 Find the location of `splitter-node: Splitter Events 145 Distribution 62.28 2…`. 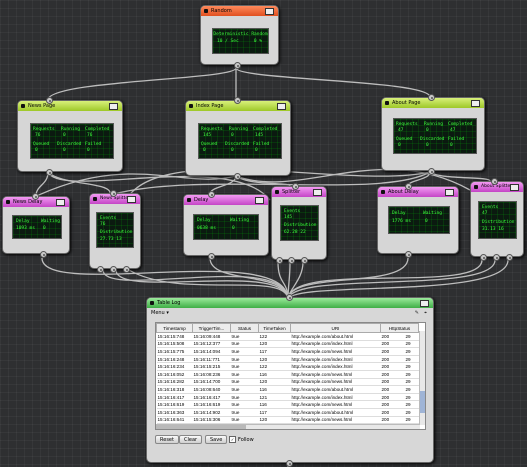

splitter-node: Splitter Events 145 Distribution 62.28 2… is located at coordinates (299, 223).